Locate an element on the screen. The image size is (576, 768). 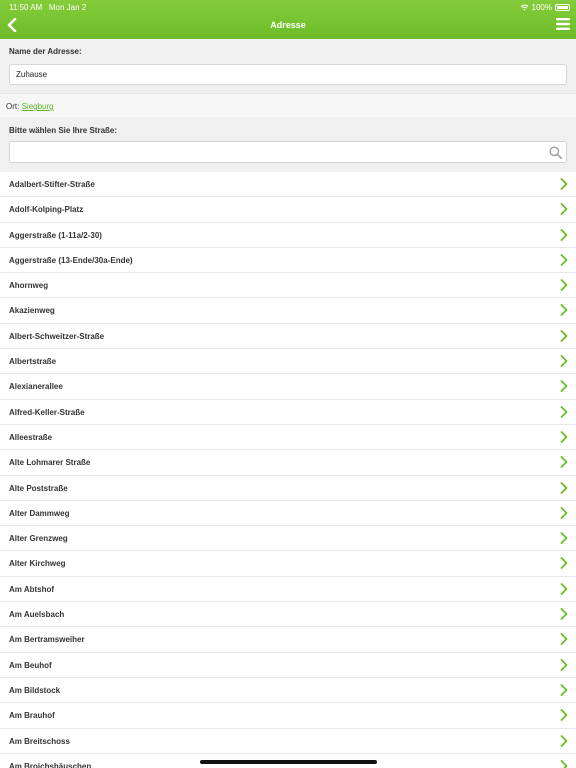
street-list-item: Am Auelsbach is located at coordinates (288, 615).